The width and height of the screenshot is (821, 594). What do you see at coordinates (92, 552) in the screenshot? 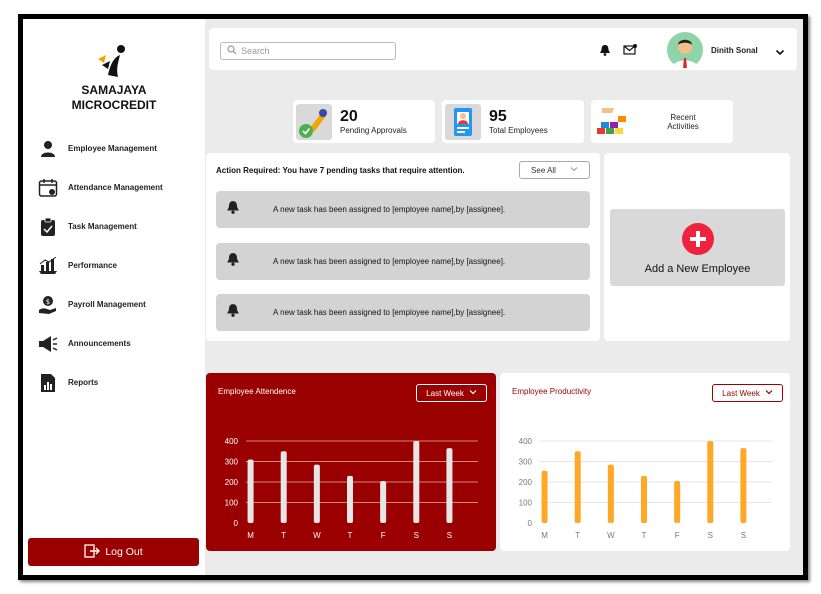
I see `logout-icon` at bounding box center [92, 552].